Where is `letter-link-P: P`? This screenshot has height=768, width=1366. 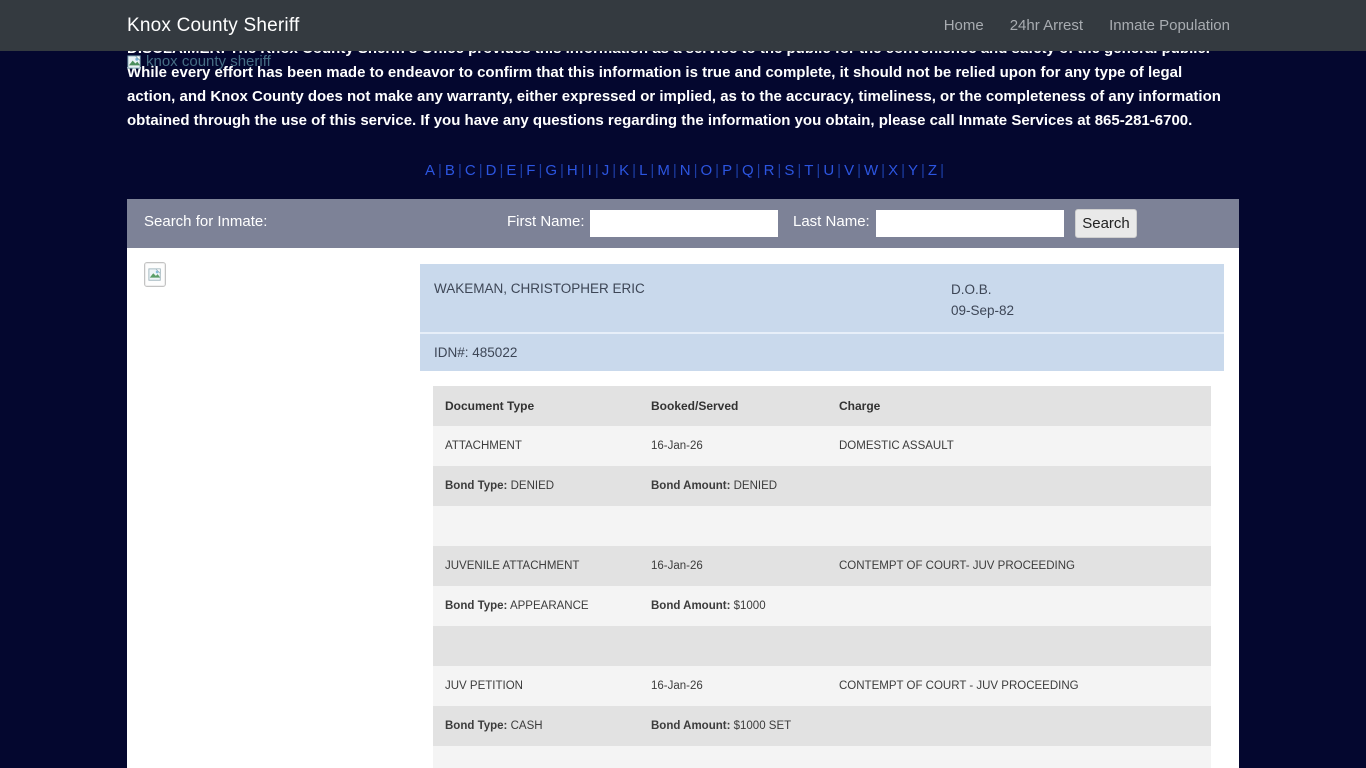
letter-link-P: P is located at coordinates (727, 170).